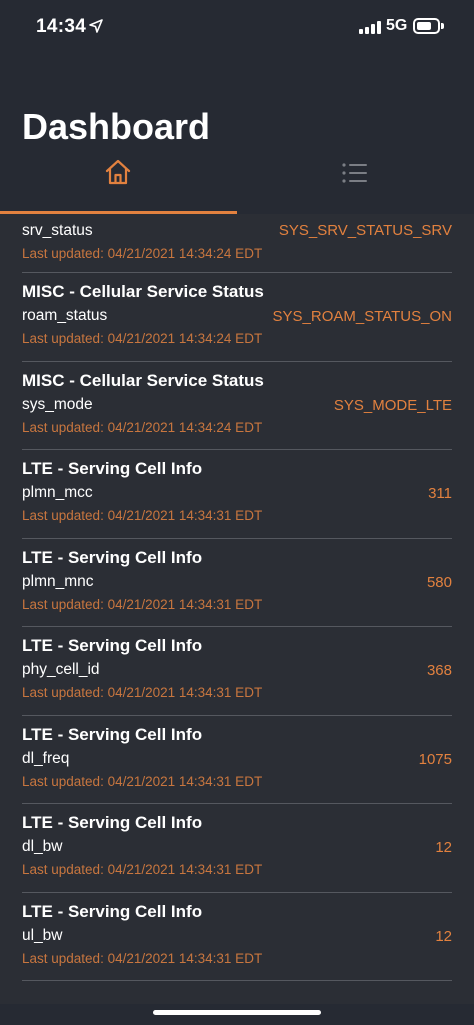 The image size is (474, 1025). What do you see at coordinates (42, 846) in the screenshot?
I see `item-key: dl_bw` at bounding box center [42, 846].